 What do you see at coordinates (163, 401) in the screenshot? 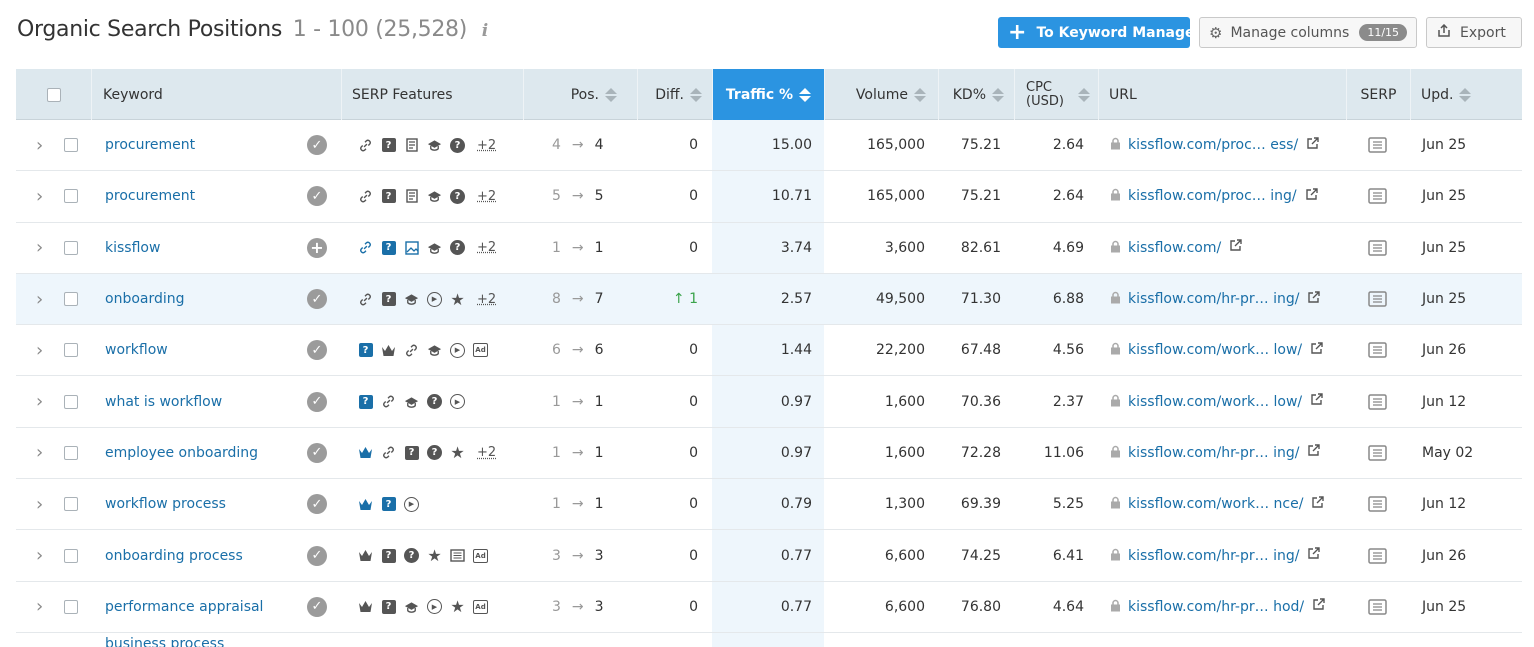
I see `keyword-link: what is workflow` at bounding box center [163, 401].